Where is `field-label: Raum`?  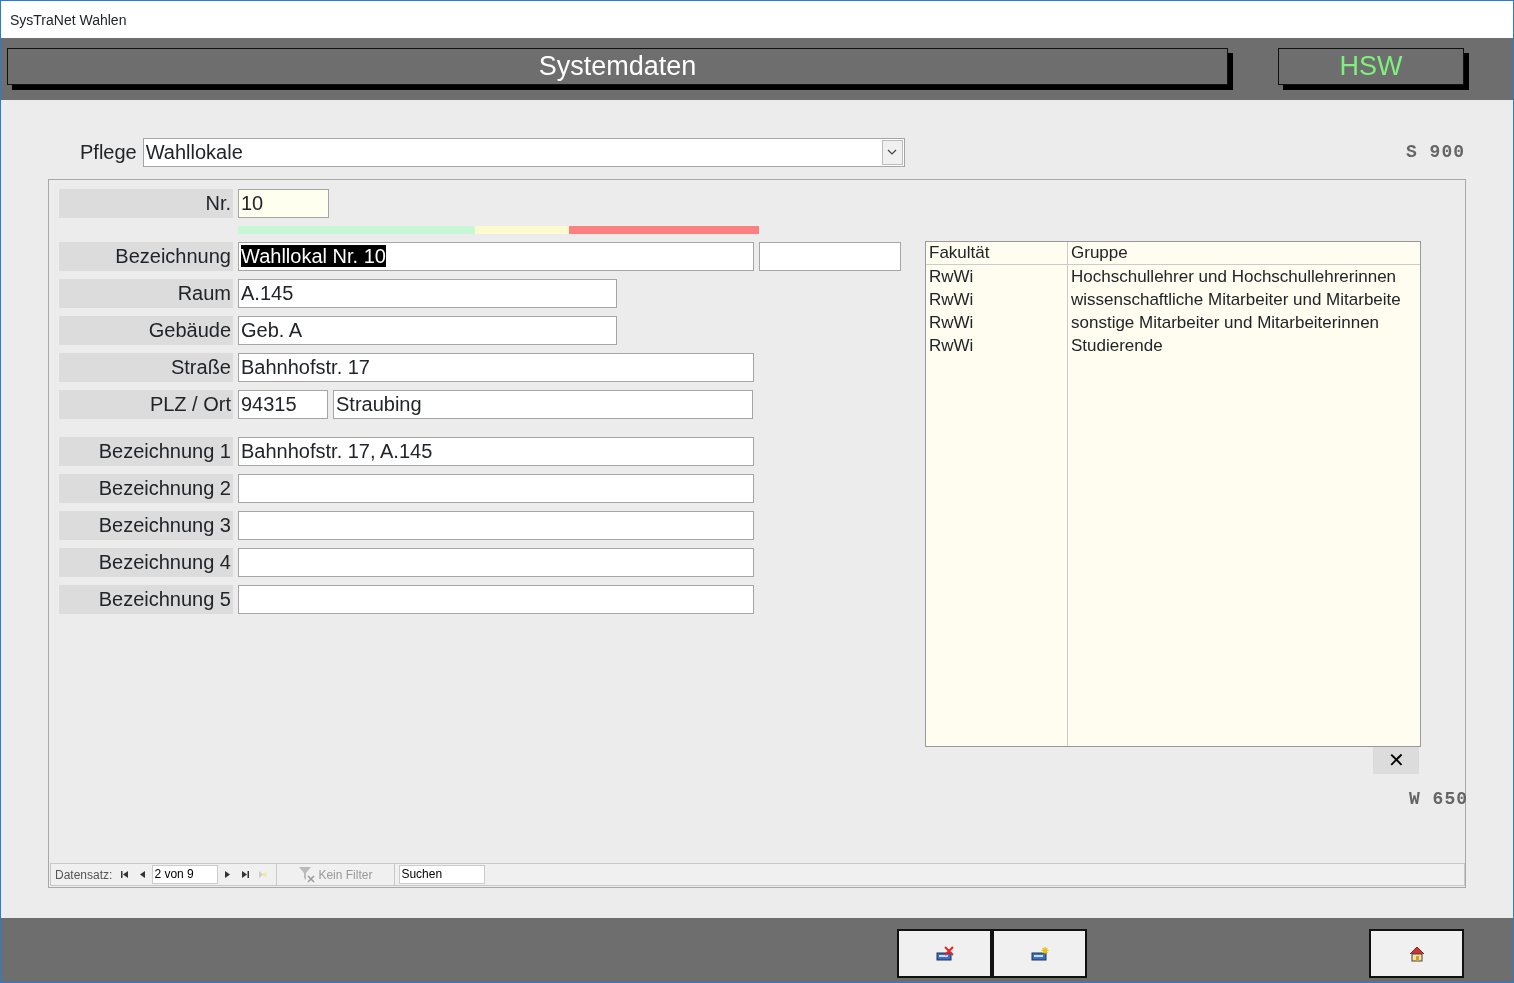
field-label: Raum is located at coordinates (146, 293).